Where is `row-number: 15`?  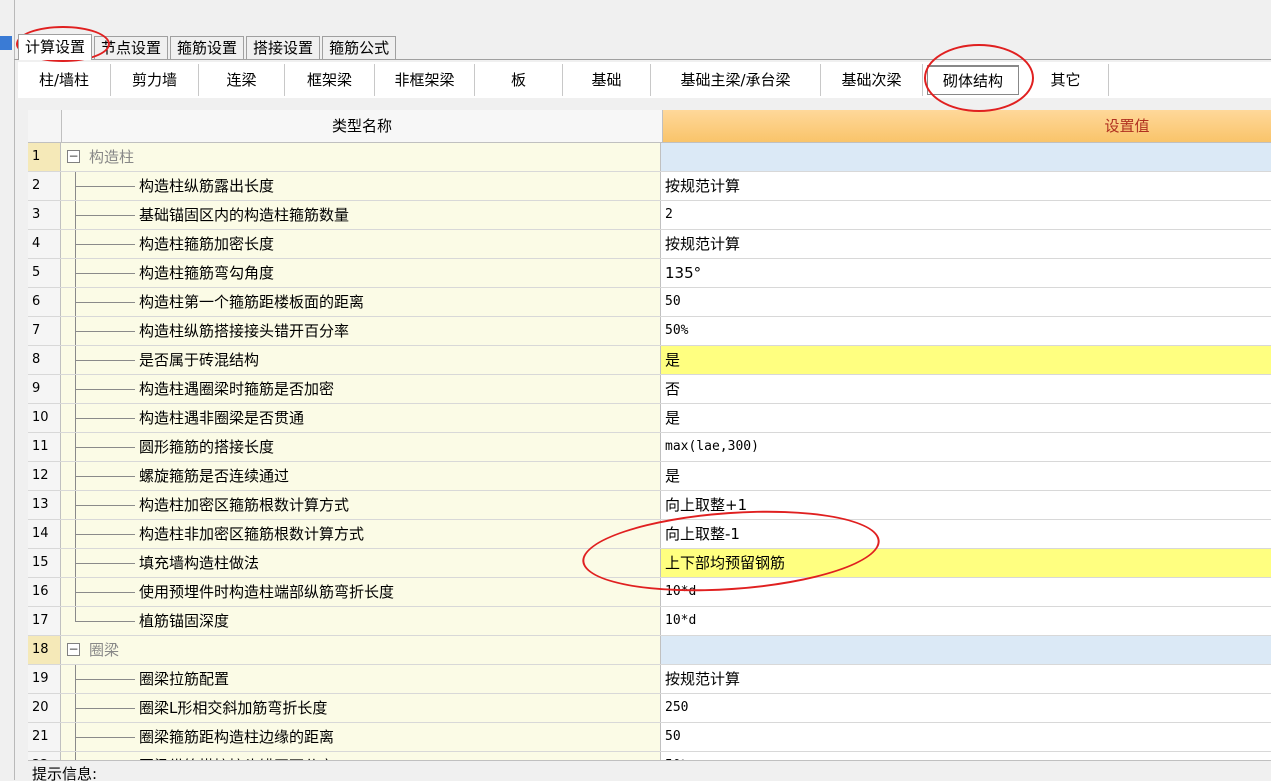
row-number: 15 is located at coordinates (44, 563).